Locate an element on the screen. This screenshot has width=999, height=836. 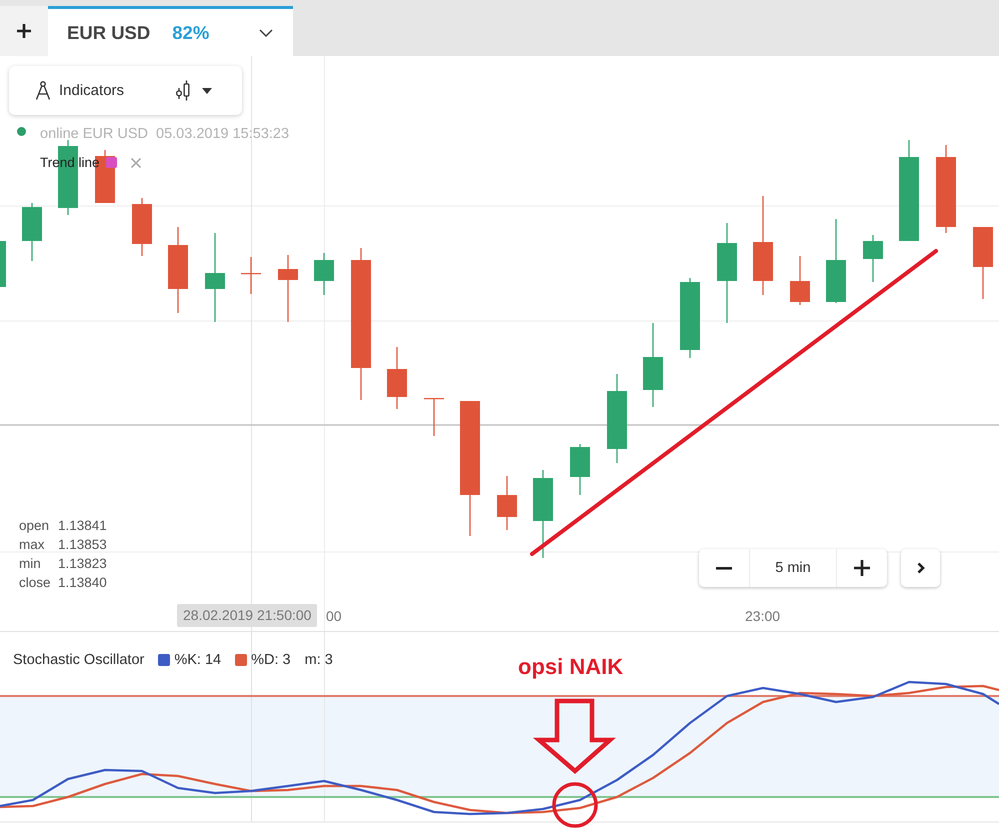
ohlc-value: 1.13841 is located at coordinates (82, 526).